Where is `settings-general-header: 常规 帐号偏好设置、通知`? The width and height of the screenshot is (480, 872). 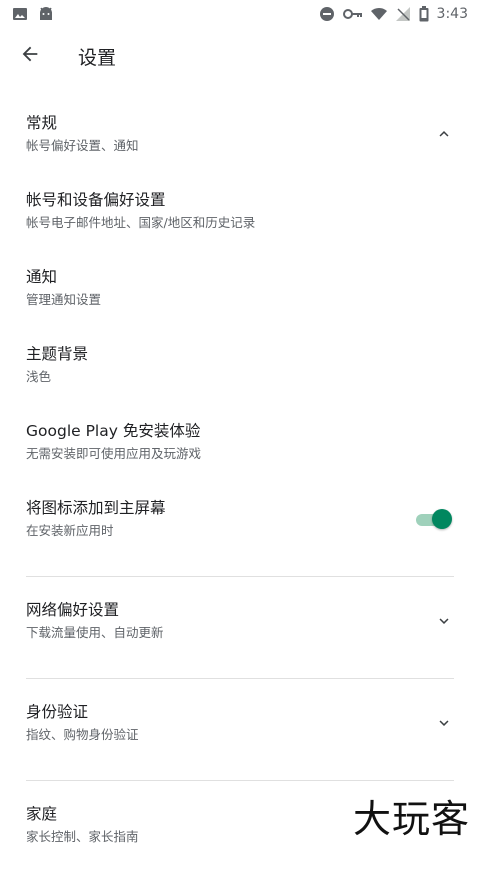
settings-general-header: 常规 帐号偏好设置、通知 is located at coordinates (240, 142).